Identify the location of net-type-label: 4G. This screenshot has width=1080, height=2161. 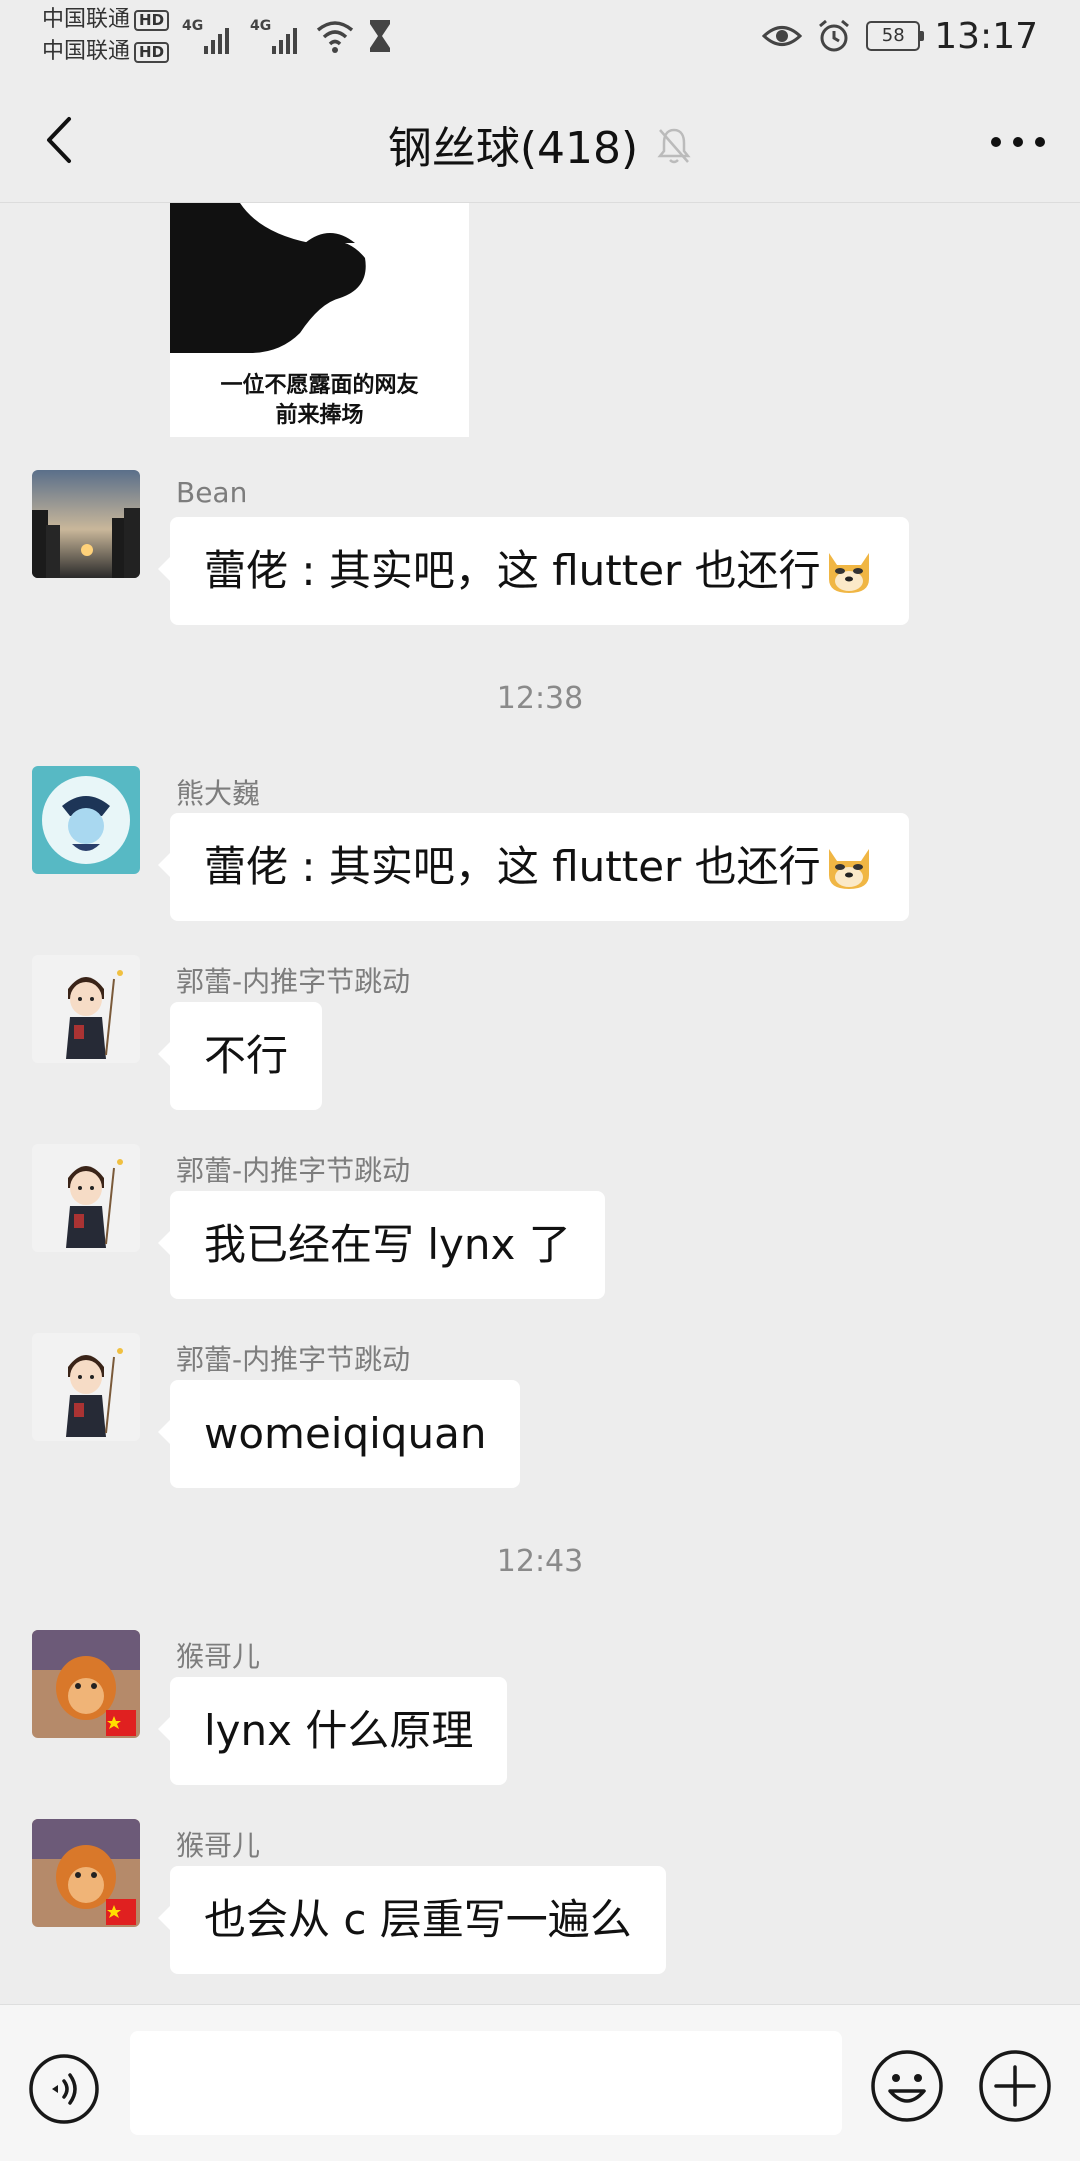
(192, 26).